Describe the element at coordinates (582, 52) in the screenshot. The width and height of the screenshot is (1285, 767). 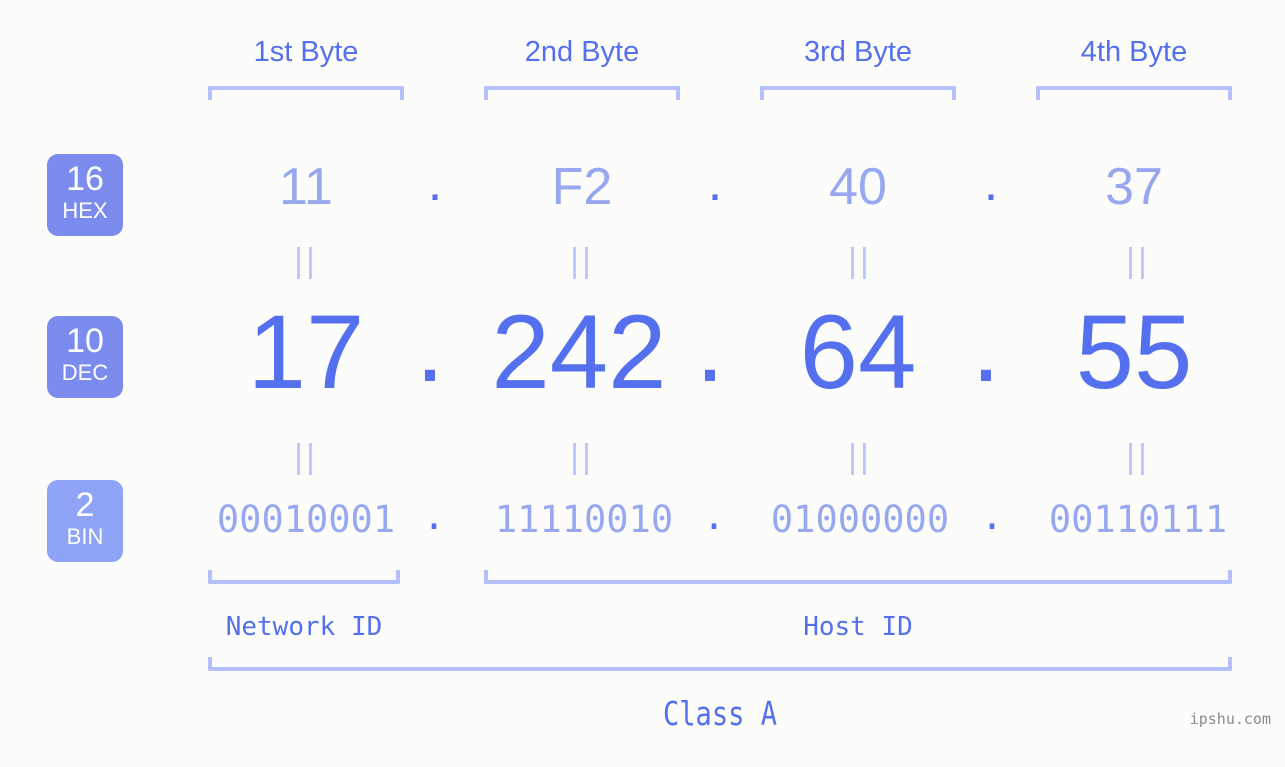
I see `byte-header-2: 2nd Byte` at that location.